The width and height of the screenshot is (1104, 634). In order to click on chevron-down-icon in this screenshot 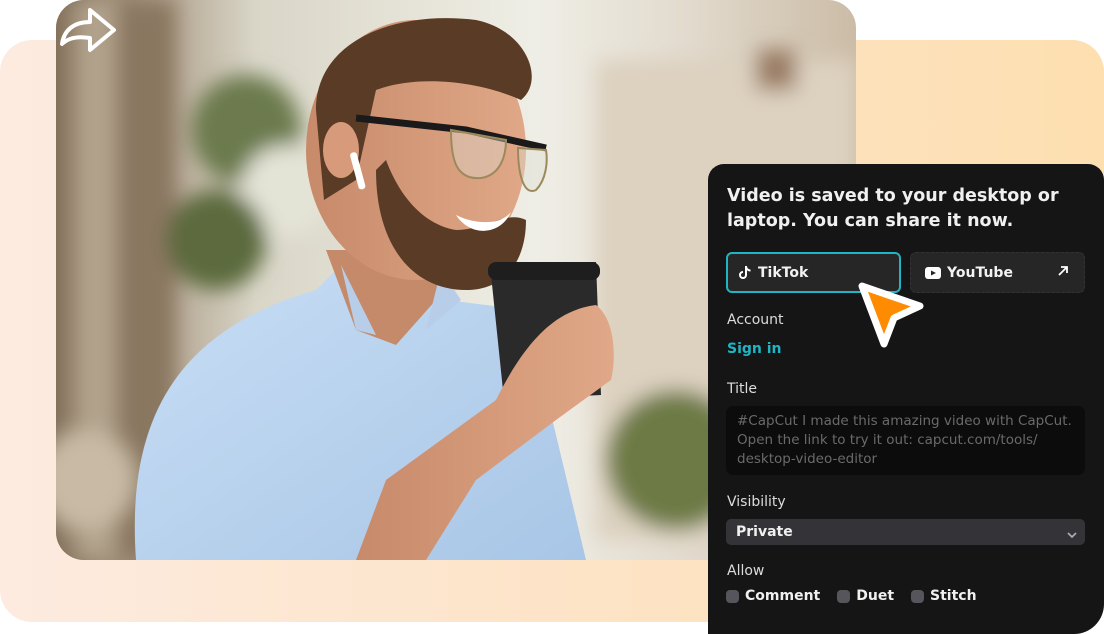, I will do `click(1072, 535)`.